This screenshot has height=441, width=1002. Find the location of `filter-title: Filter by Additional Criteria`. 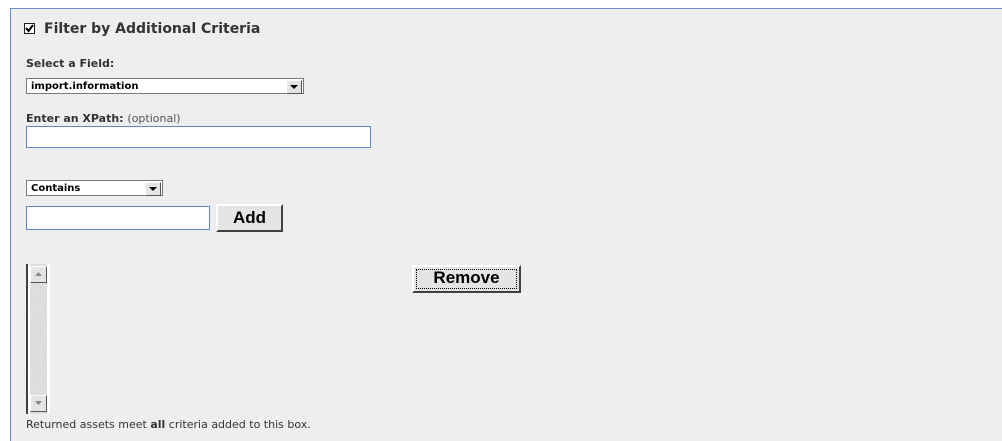

filter-title: Filter by Additional Criteria is located at coordinates (152, 29).